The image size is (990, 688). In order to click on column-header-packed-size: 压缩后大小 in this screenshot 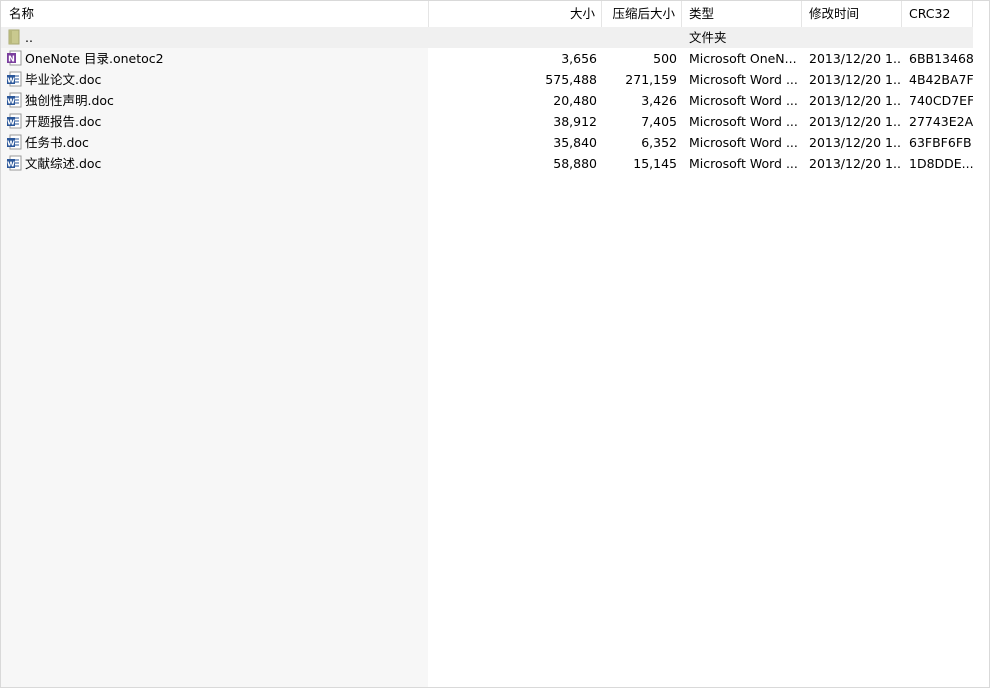, I will do `click(642, 14)`.